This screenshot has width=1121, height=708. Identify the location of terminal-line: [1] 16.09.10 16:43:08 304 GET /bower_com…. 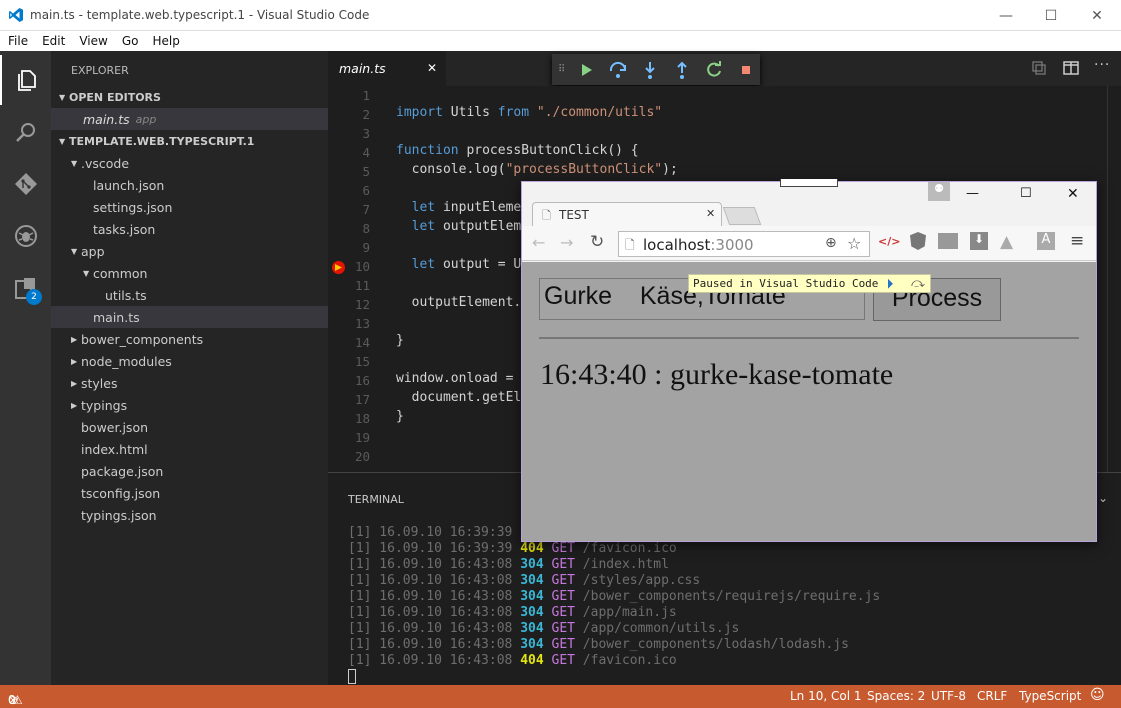
(598, 644).